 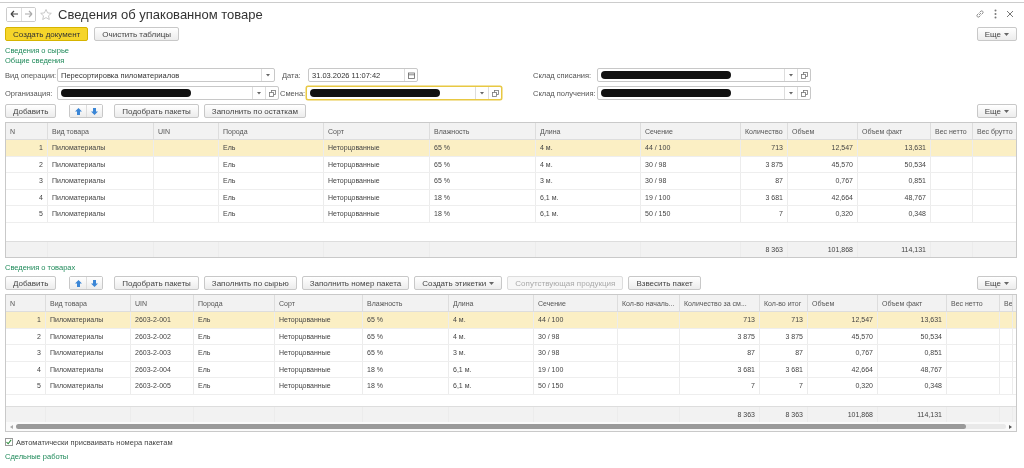 I want to click on window-title: Сведения об упакованном товаре, so click(x=160, y=14).